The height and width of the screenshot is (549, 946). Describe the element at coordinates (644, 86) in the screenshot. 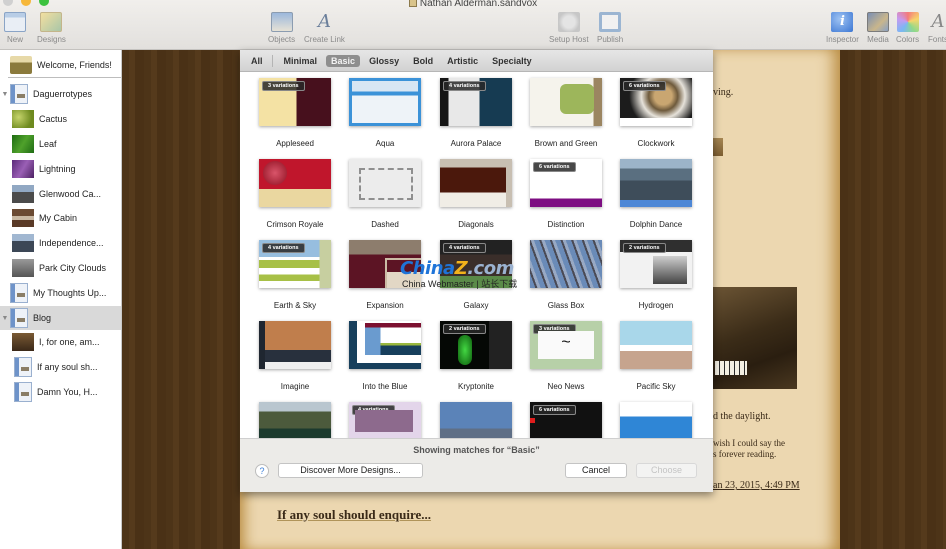

I see `variations-badge: 6 variations` at that location.